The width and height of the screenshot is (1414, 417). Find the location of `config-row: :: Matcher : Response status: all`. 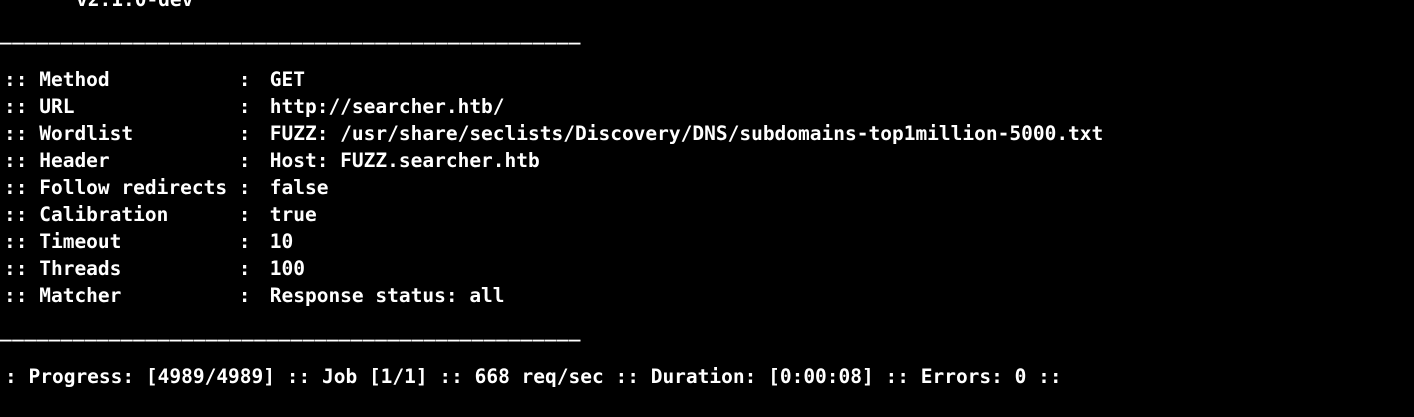

config-row: :: Matcher : Response status: all is located at coordinates (254, 295).